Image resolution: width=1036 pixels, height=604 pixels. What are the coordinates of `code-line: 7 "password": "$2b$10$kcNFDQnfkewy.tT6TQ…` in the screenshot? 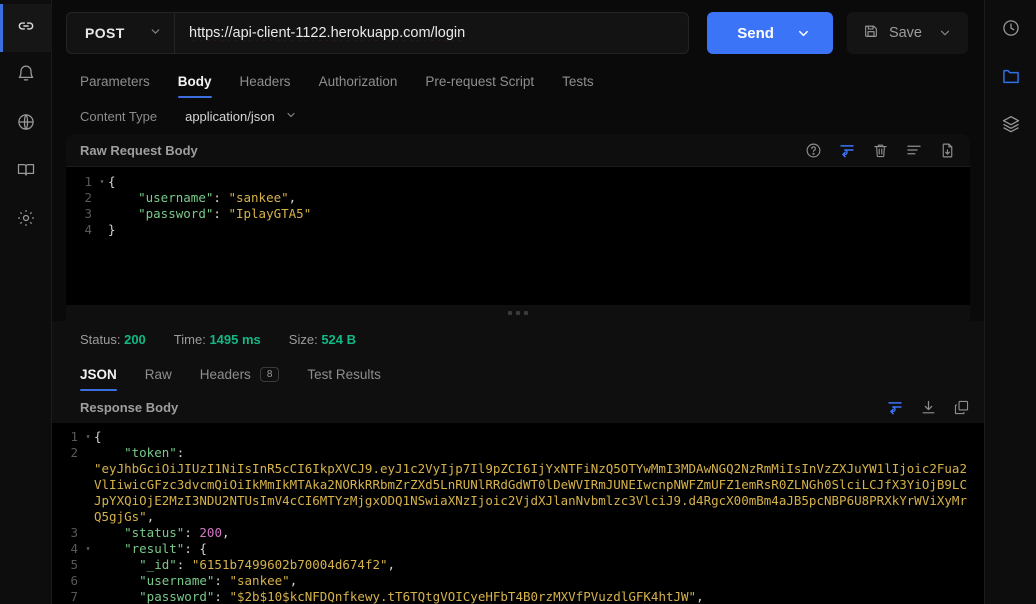 It's located at (518, 596).